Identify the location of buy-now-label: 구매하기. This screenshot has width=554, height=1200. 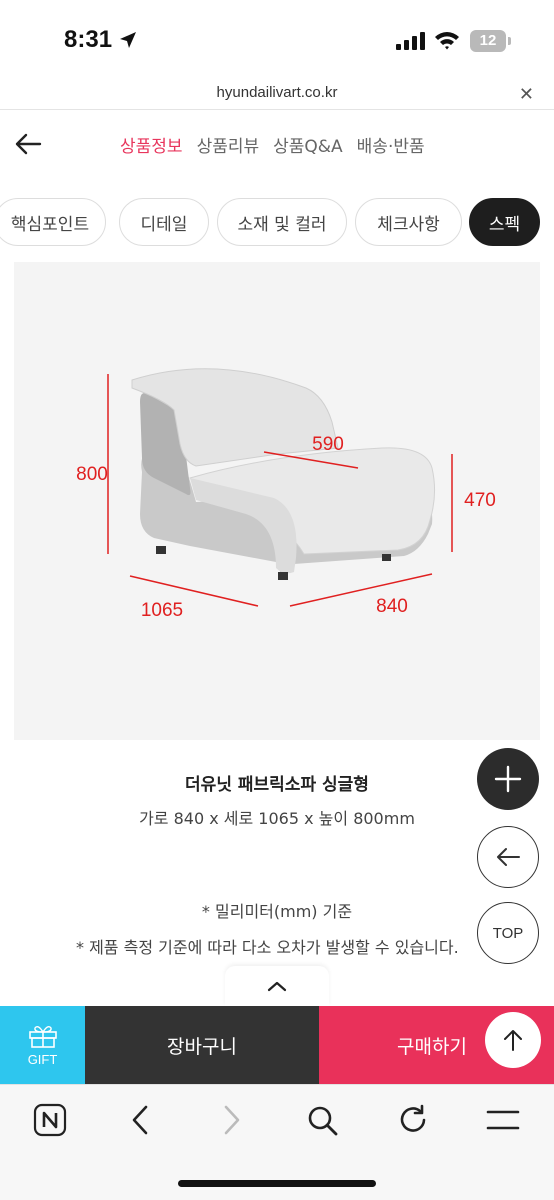
(432, 1046).